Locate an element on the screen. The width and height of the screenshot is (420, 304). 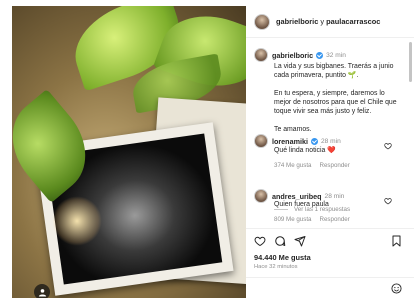
light-glow is located at coordinates (77, 221).